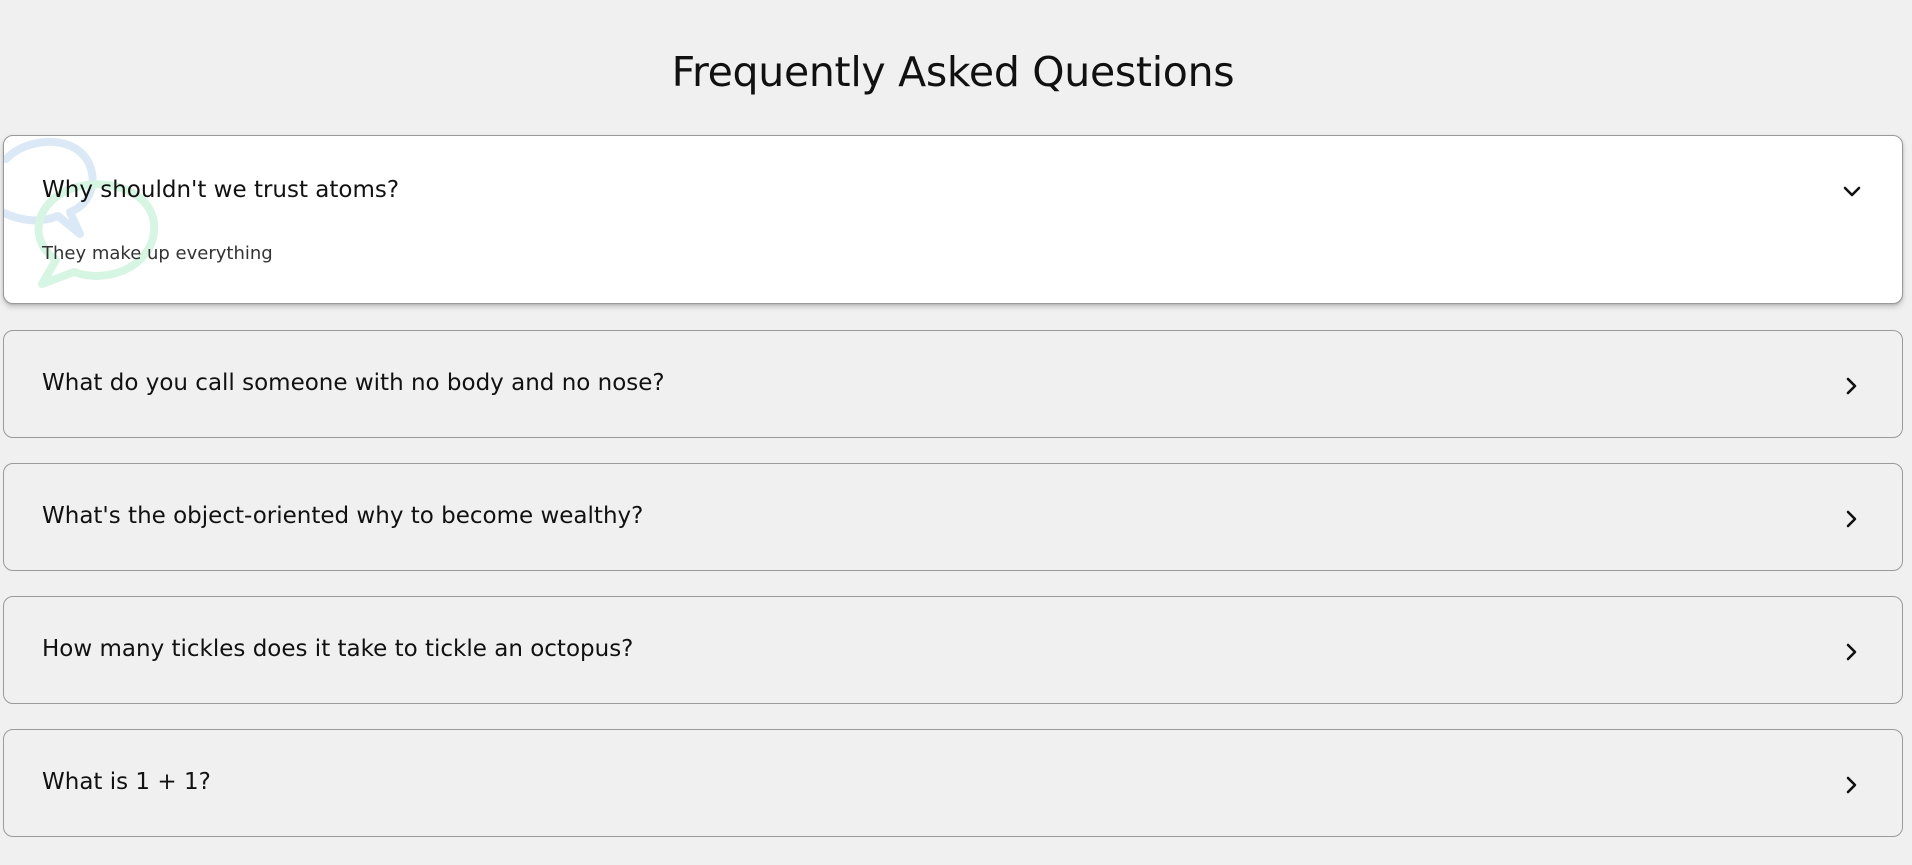 This screenshot has width=1912, height=865. What do you see at coordinates (221, 190) in the screenshot?
I see `faq-question: Why shouldn't we trust atoms?` at bounding box center [221, 190].